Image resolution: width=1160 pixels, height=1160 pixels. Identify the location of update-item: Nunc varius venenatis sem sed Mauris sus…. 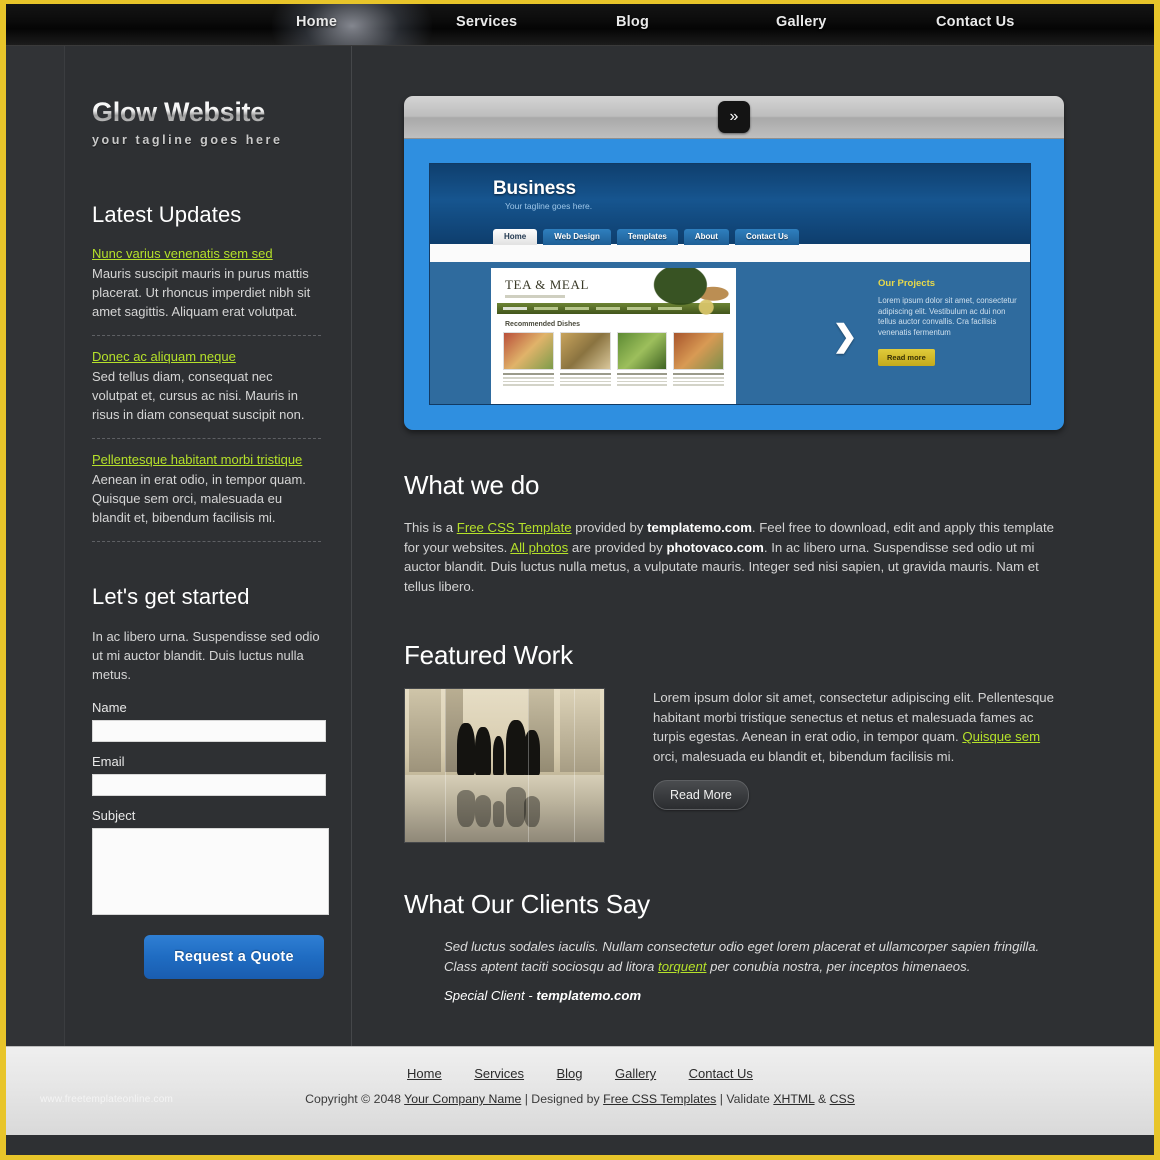
(206, 283).